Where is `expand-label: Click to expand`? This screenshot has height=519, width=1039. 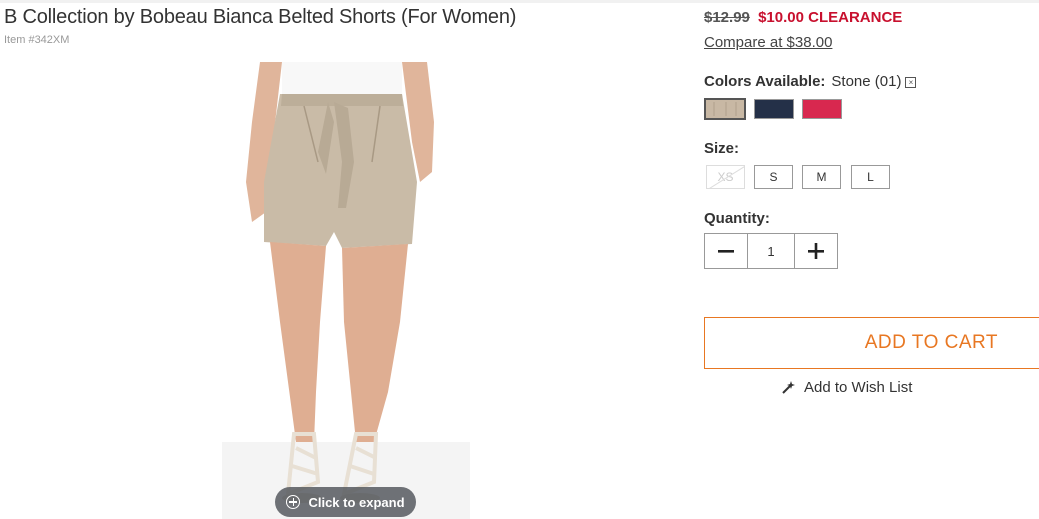 expand-label: Click to expand is located at coordinates (356, 502).